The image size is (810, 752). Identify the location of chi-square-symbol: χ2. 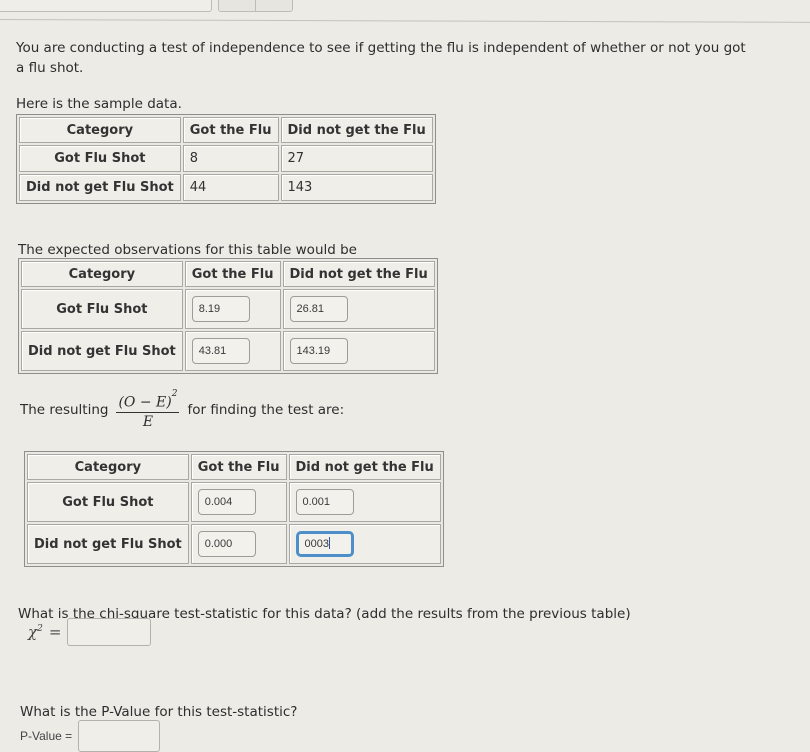
(35, 632).